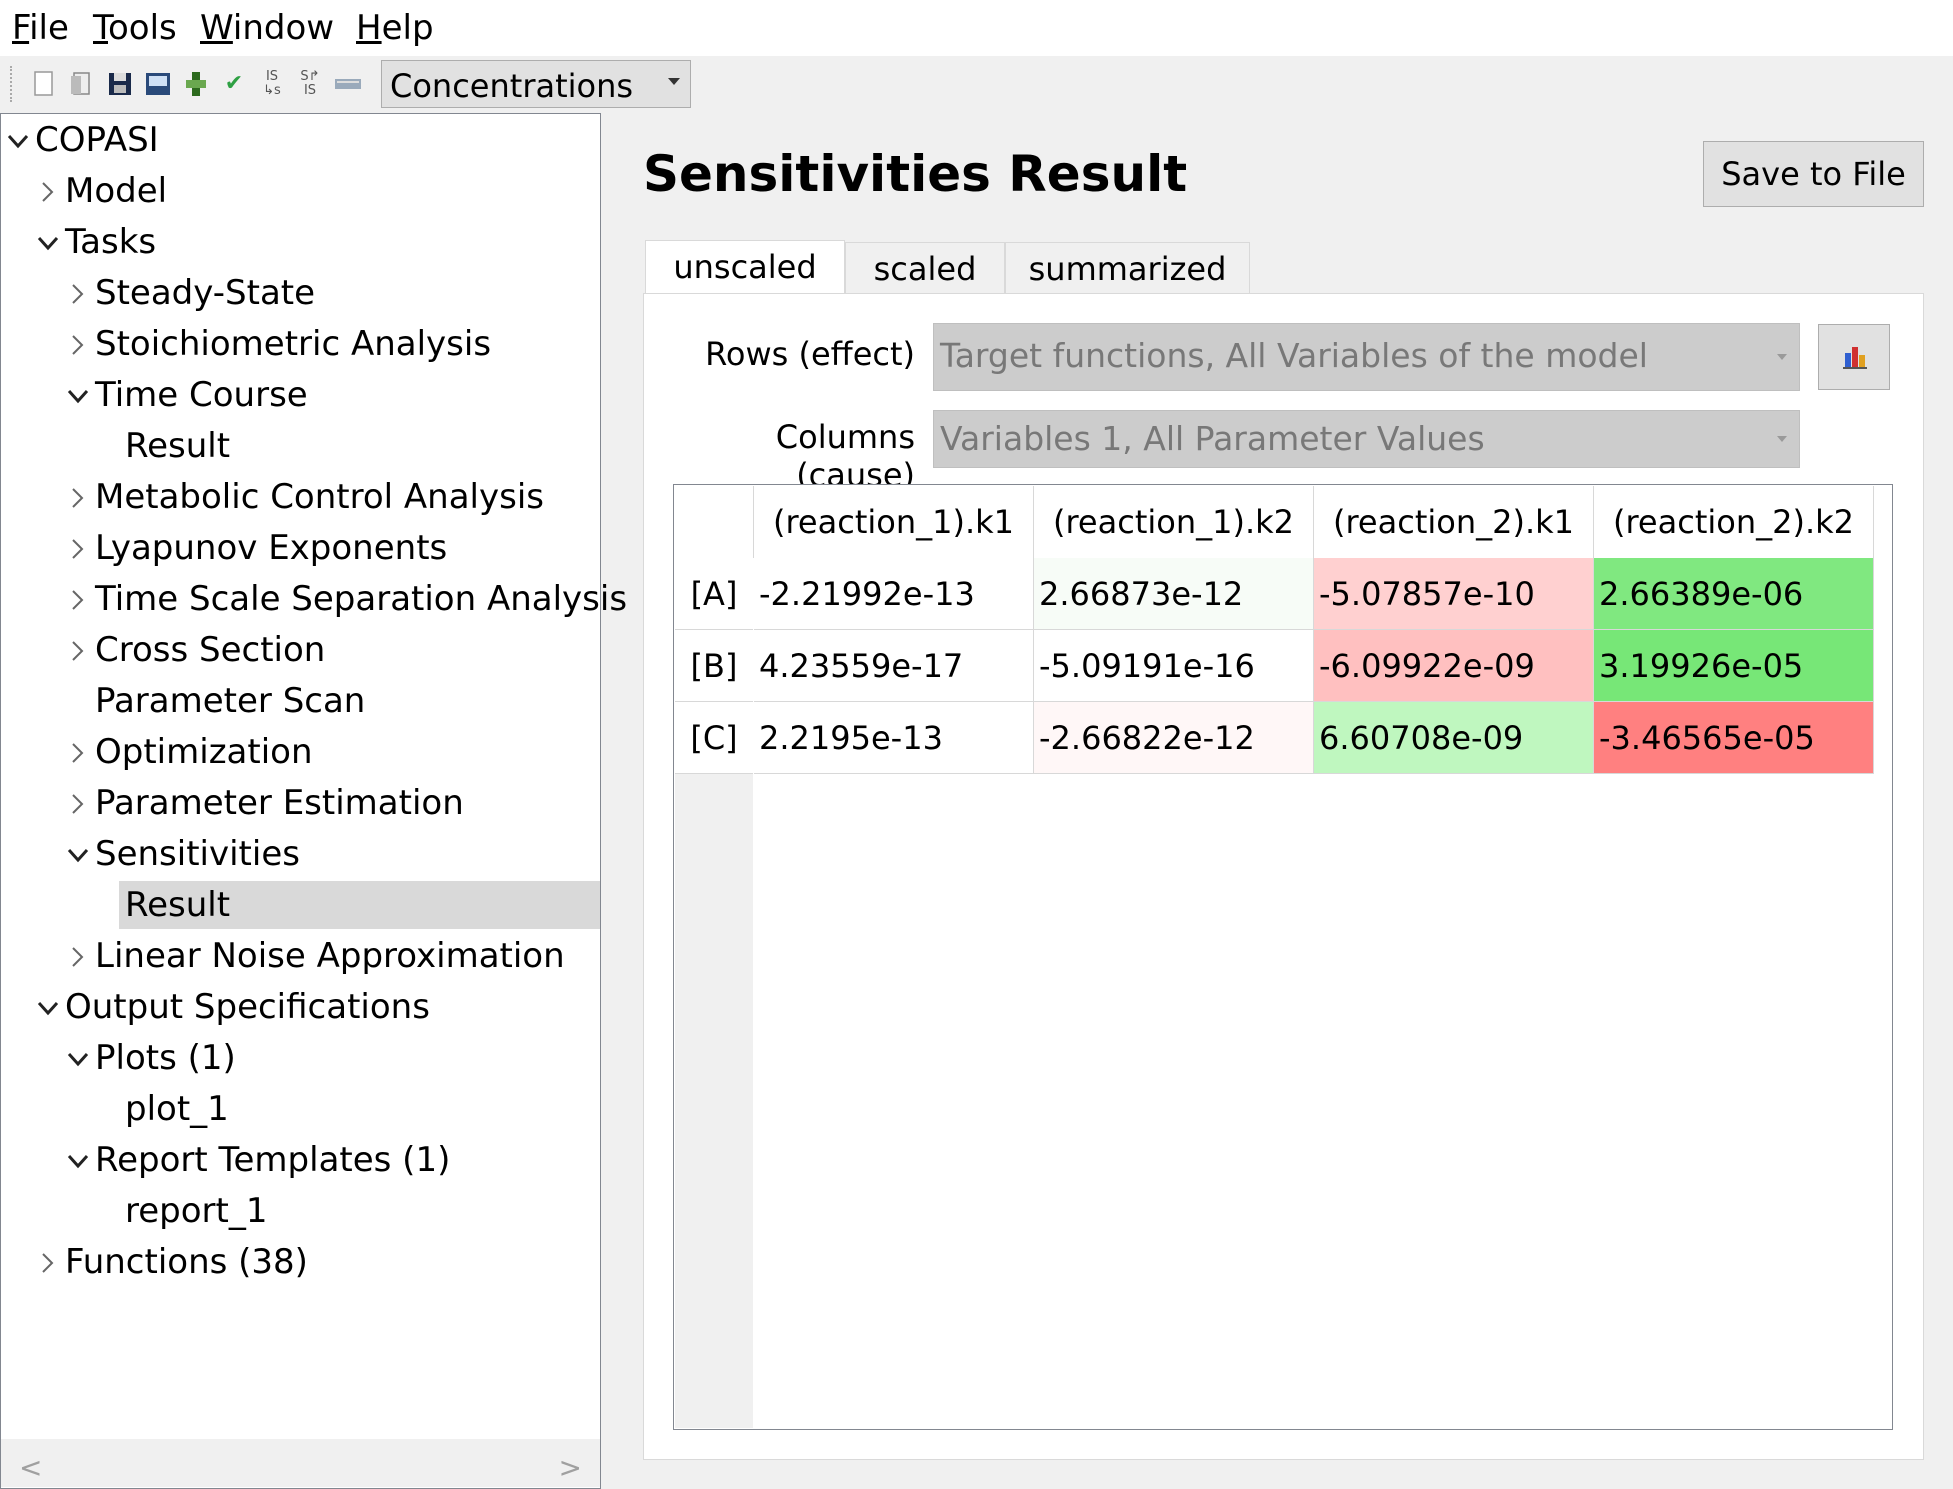 This screenshot has width=1953, height=1489. I want to click on bar-chart-icon, so click(1855, 358).